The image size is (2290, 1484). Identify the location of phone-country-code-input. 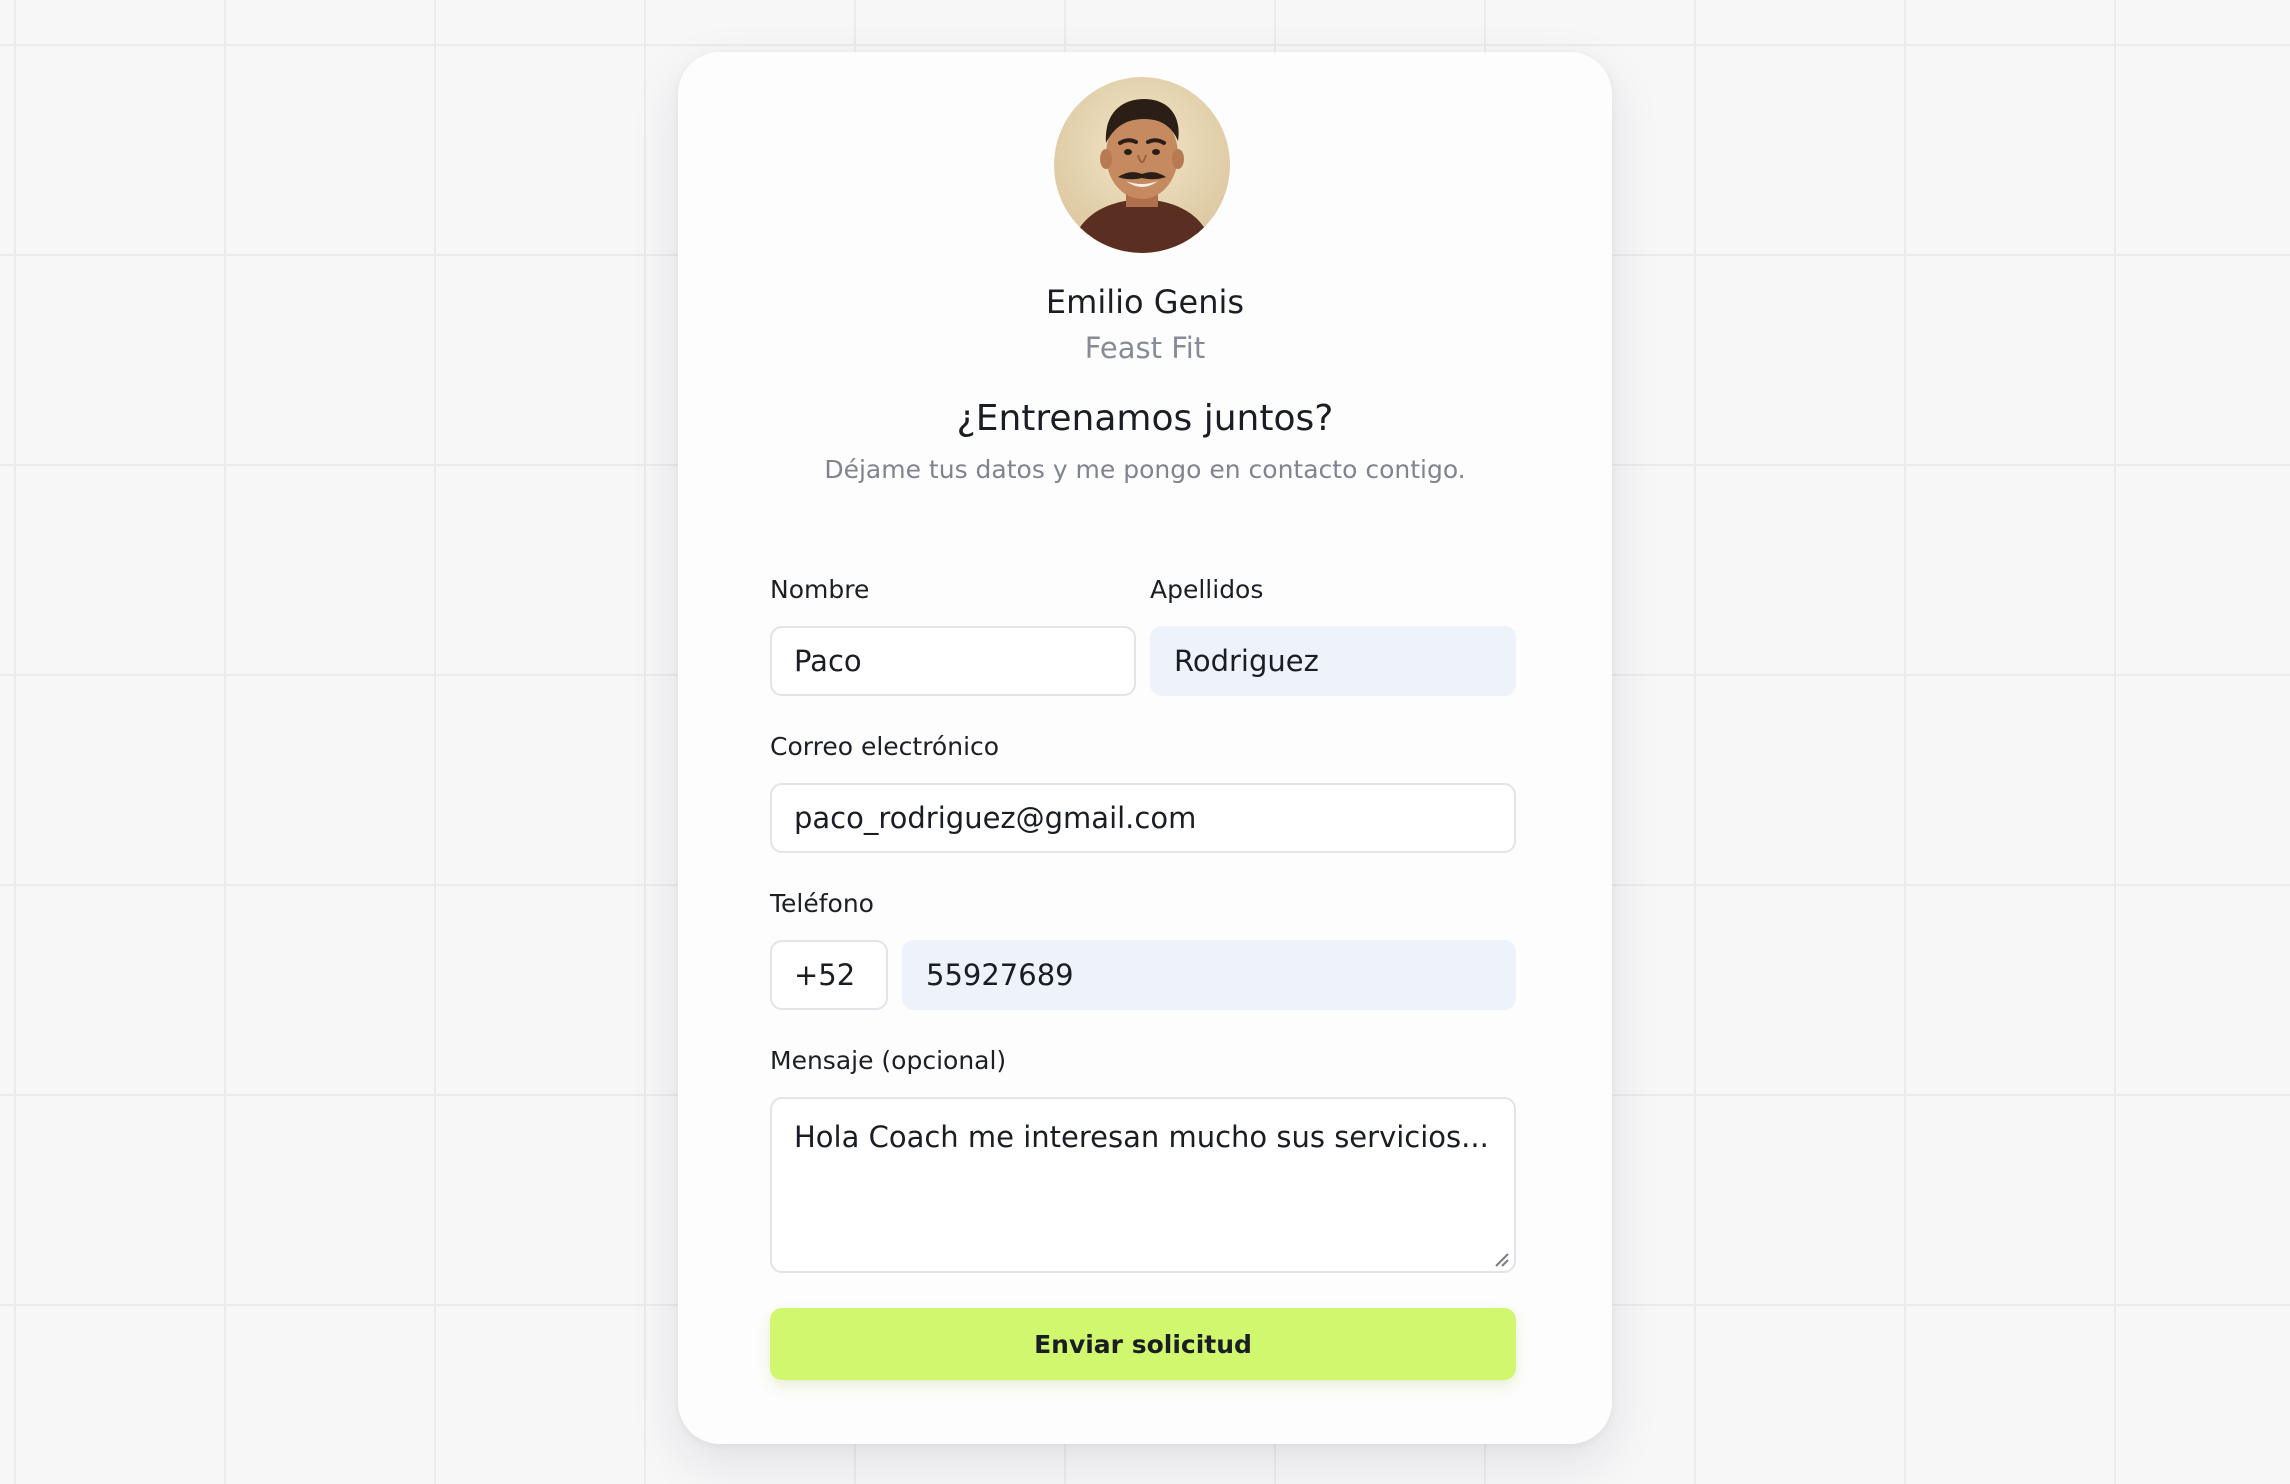
(829, 975).